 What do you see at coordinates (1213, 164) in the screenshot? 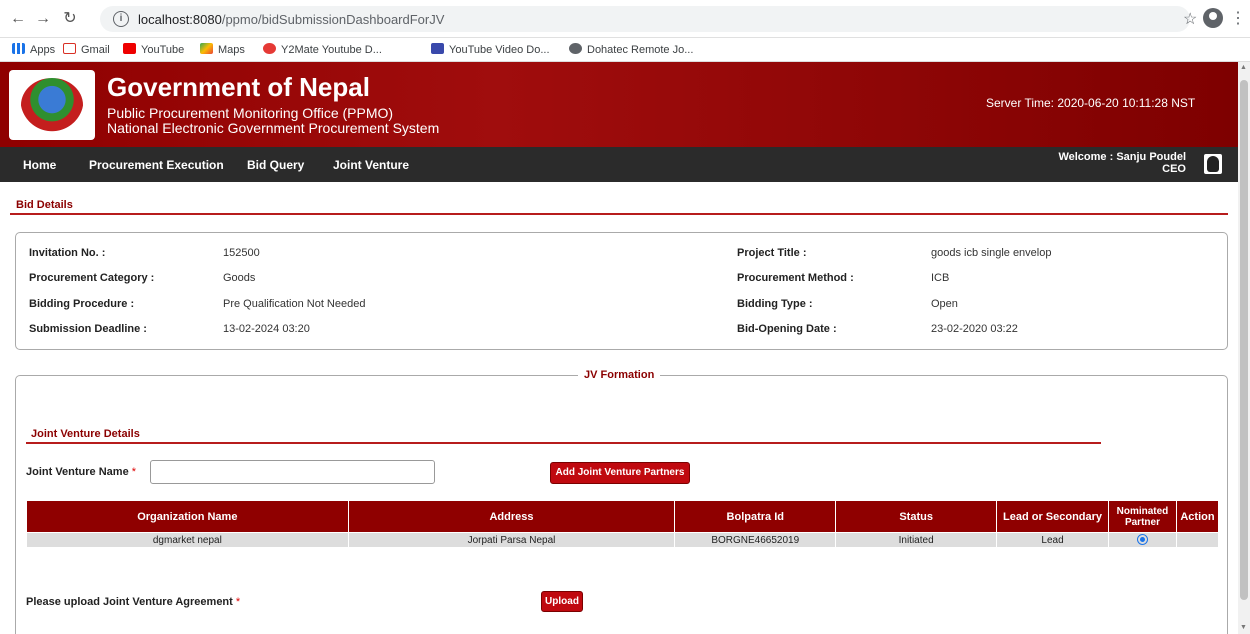
I see `user-avatar-icon` at bounding box center [1213, 164].